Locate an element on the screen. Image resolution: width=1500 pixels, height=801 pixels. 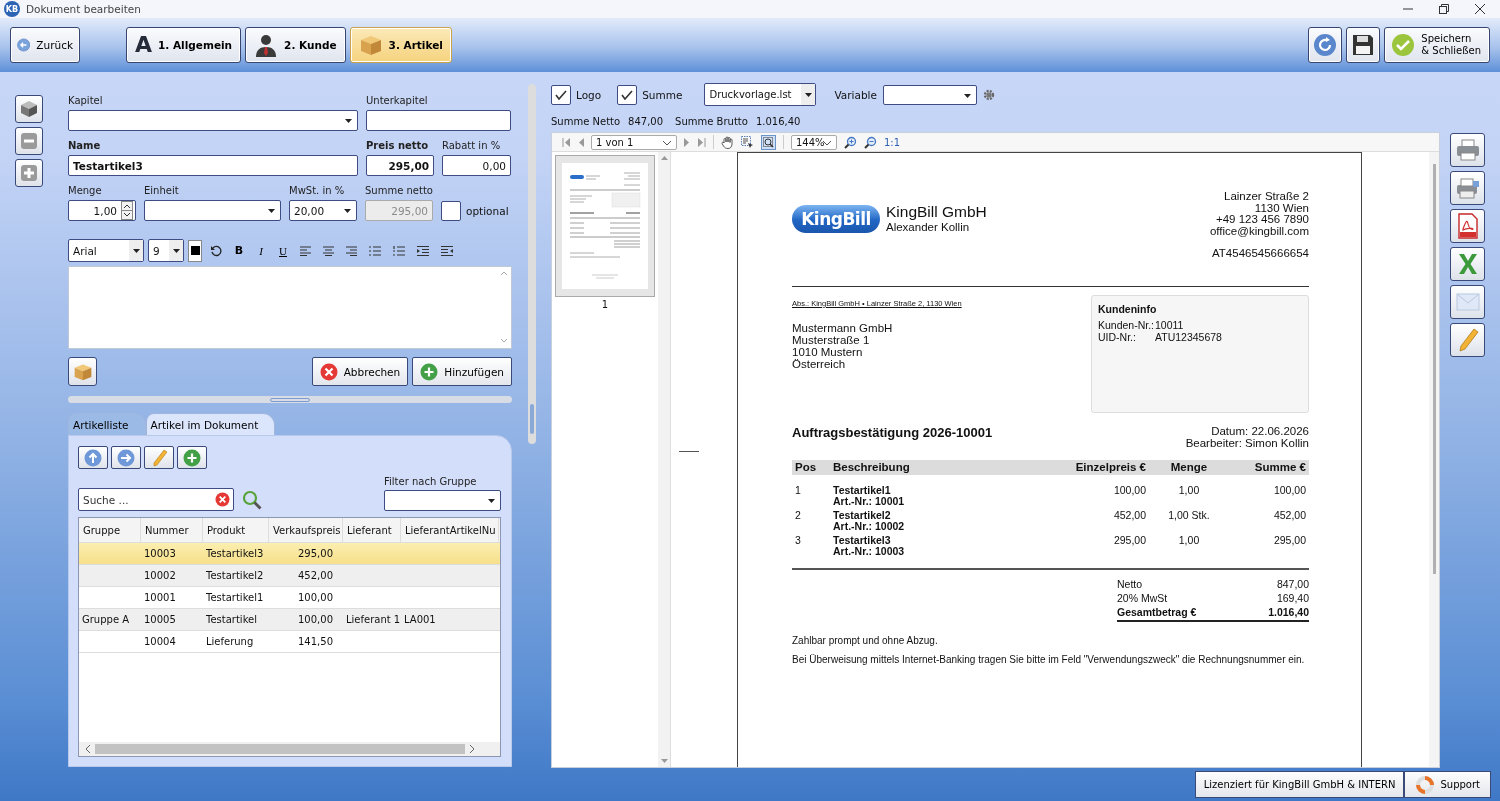
article-button is located at coordinates (29, 109).